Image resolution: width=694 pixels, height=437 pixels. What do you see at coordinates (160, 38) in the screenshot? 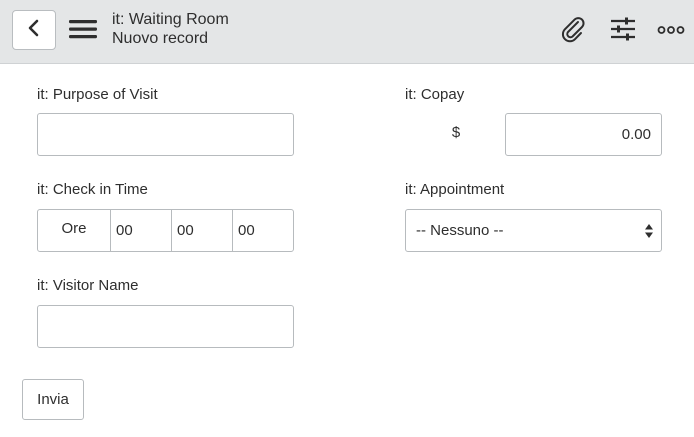
I see `page-subtitle: Nuovo record` at bounding box center [160, 38].